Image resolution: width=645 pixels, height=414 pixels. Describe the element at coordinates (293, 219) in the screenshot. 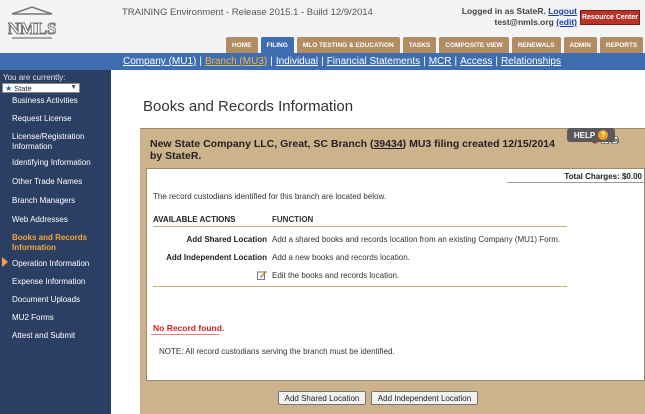

I see `header-function: FUNCTION` at that location.